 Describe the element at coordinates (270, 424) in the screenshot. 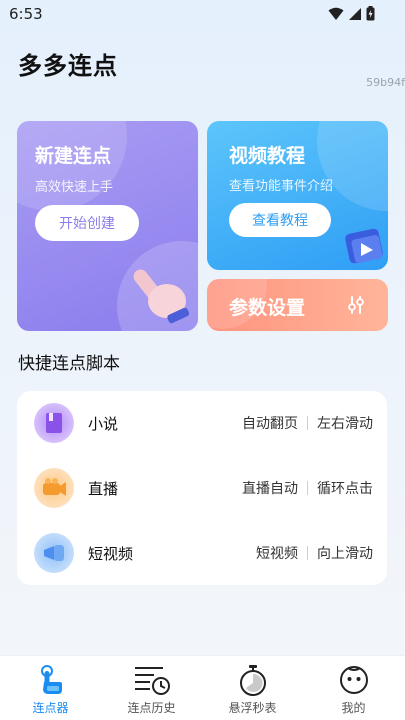

I see `item-tag-primary: 自动翻页` at that location.